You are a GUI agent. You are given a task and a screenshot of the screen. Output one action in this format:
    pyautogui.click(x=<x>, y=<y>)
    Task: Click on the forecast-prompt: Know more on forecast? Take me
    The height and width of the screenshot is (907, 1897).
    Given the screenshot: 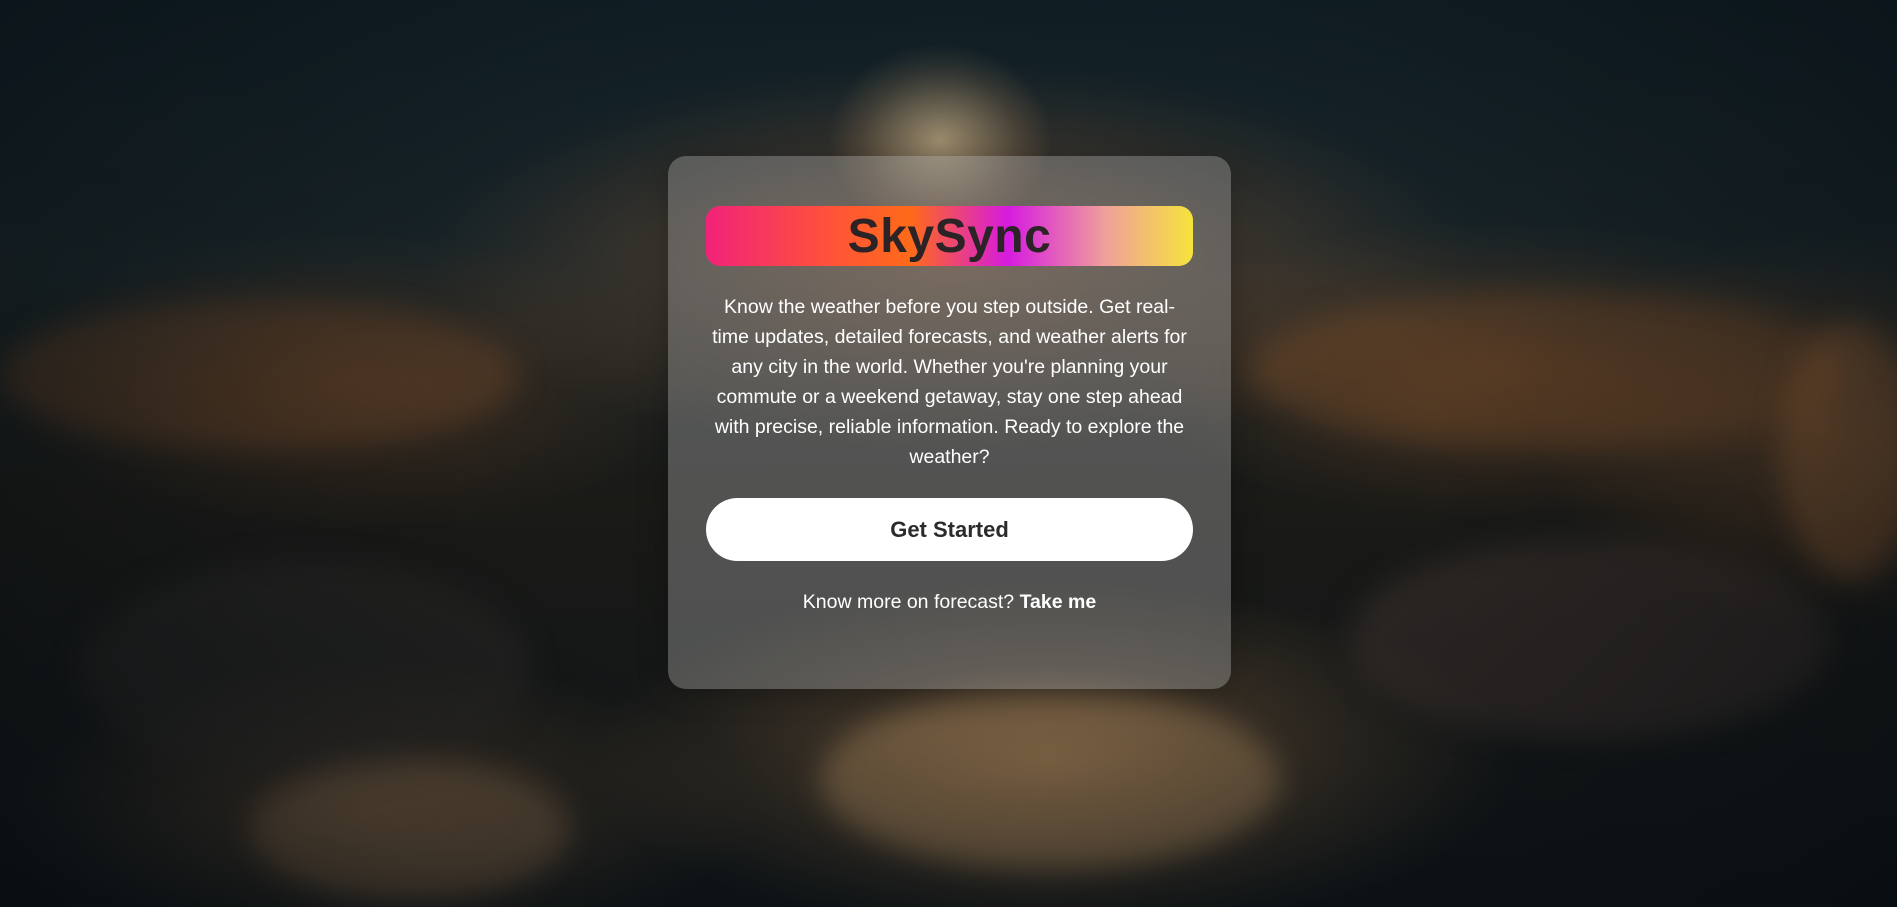 What is the action you would take?
    pyautogui.click(x=949, y=602)
    